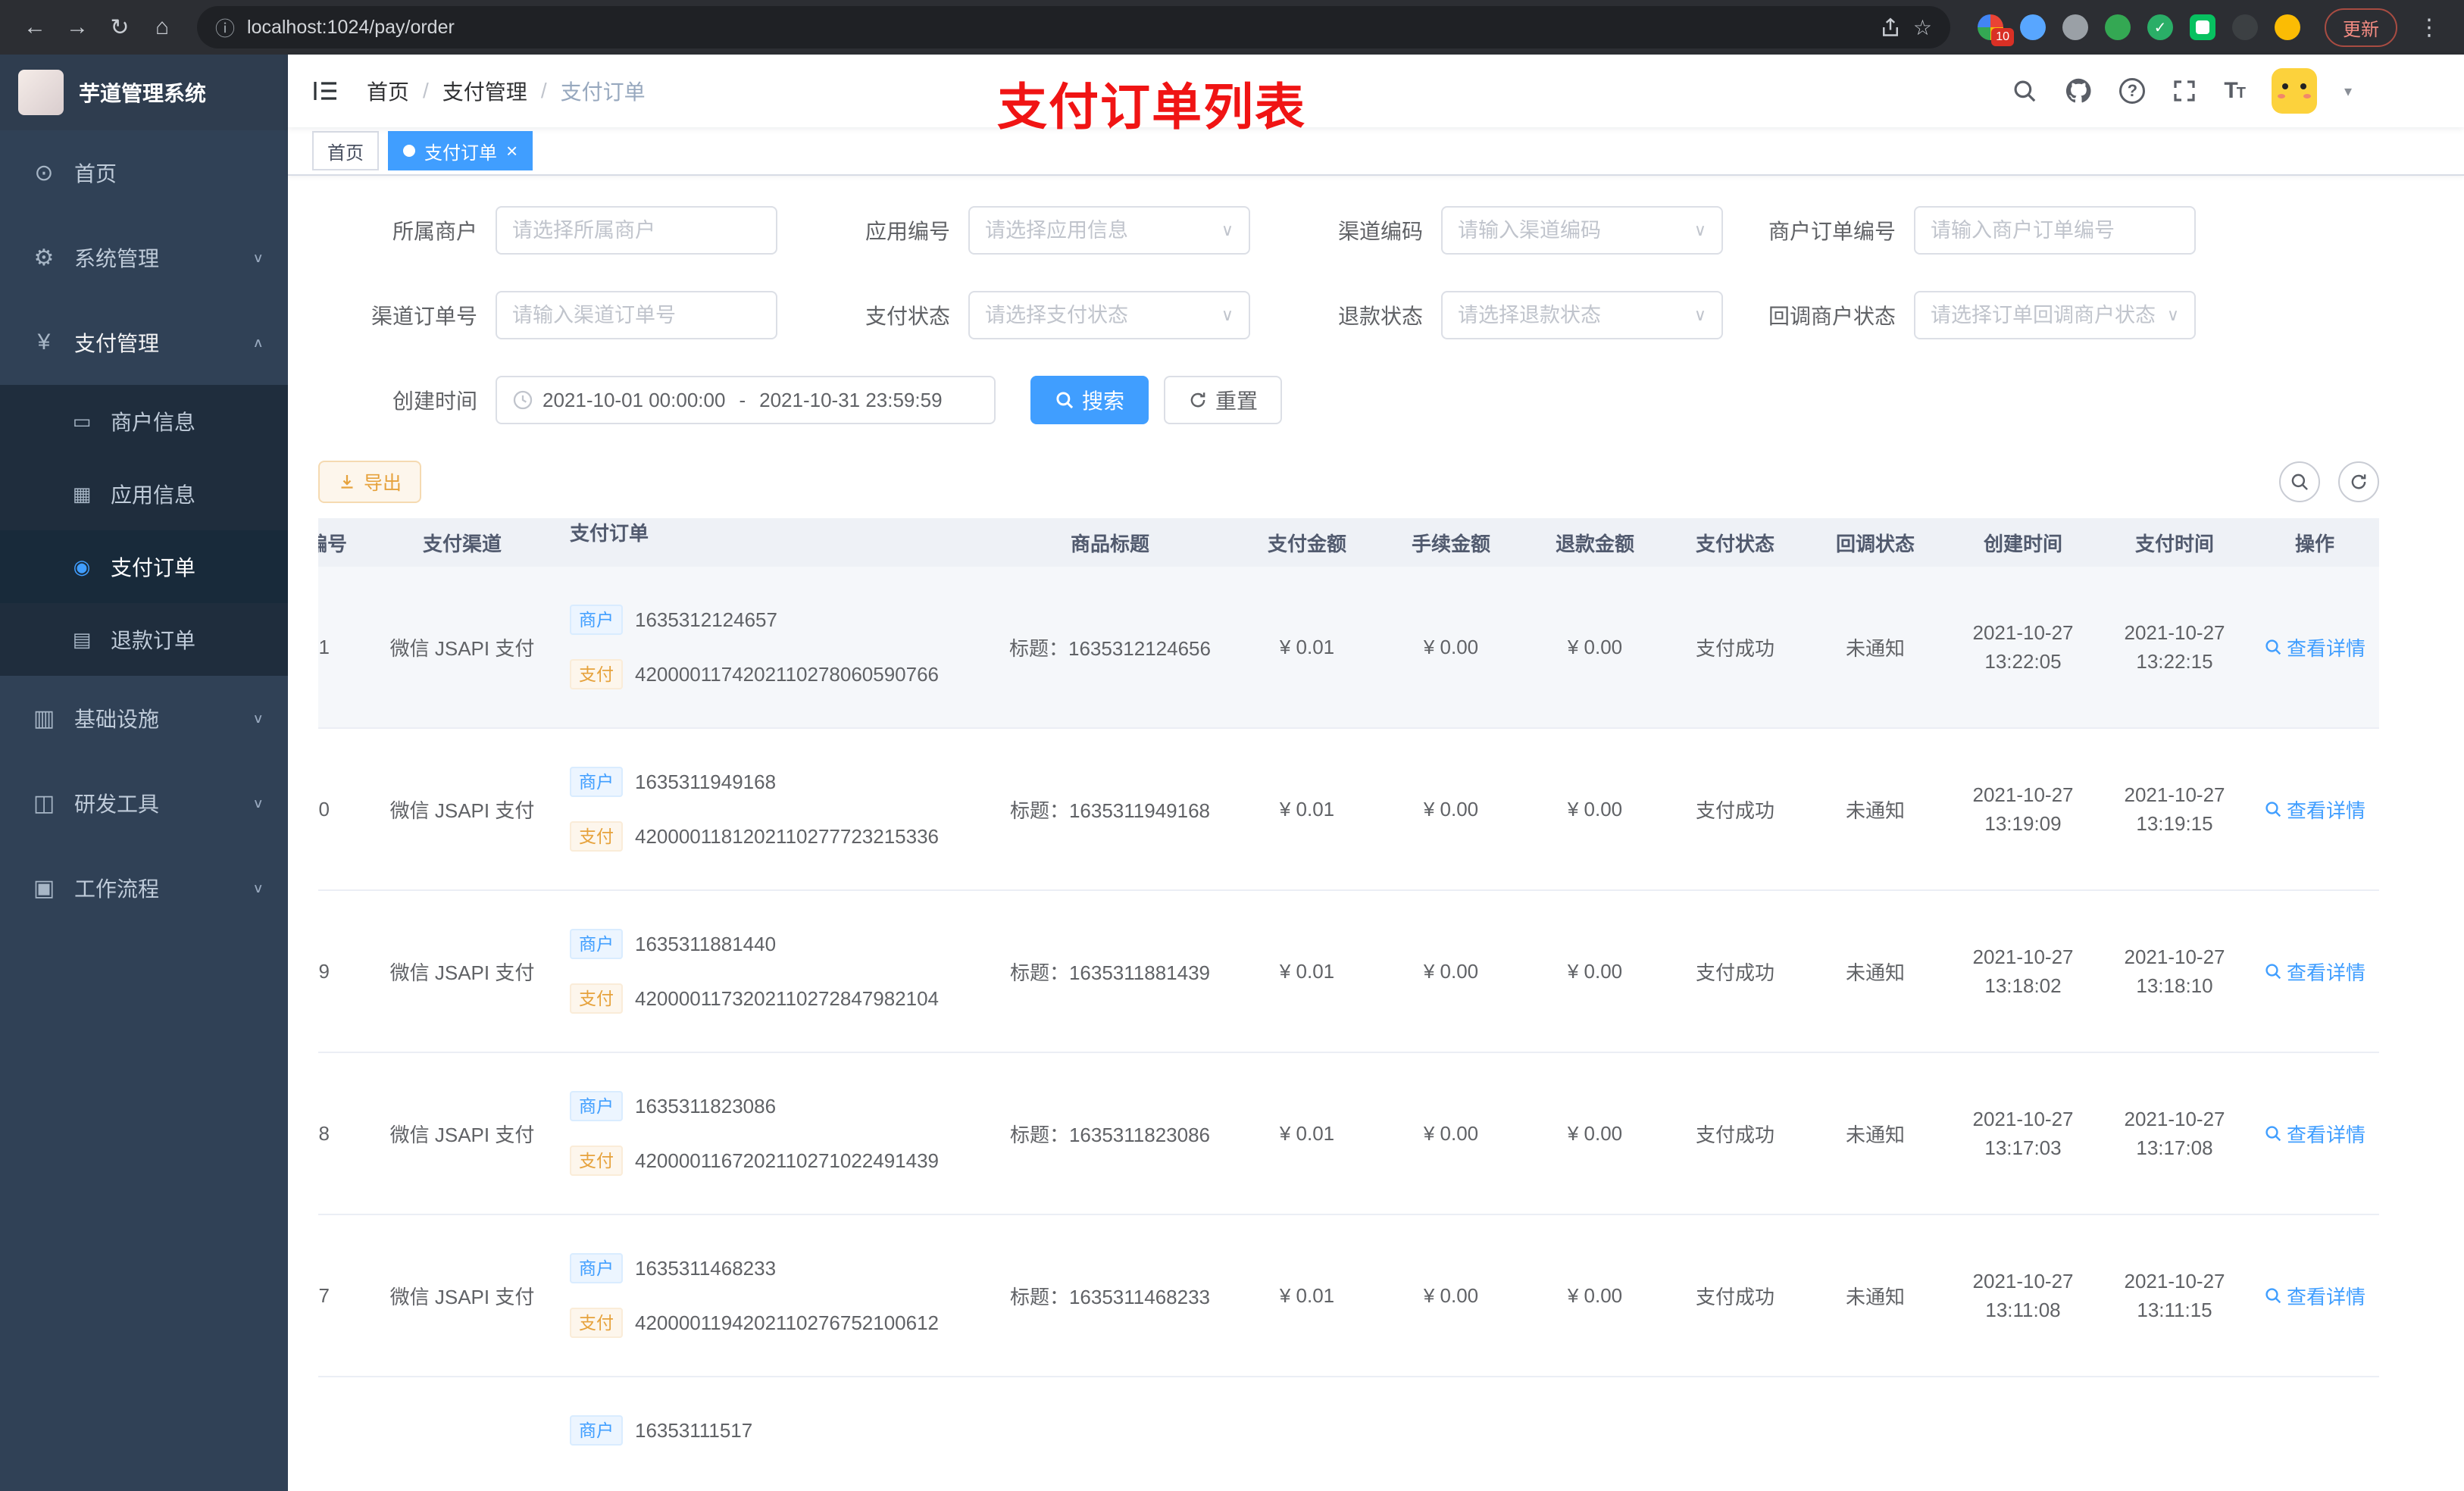  Describe the element at coordinates (144, 888) in the screenshot. I see `sidebar-item-workflow: ▣ 工作流程 ∨` at that location.